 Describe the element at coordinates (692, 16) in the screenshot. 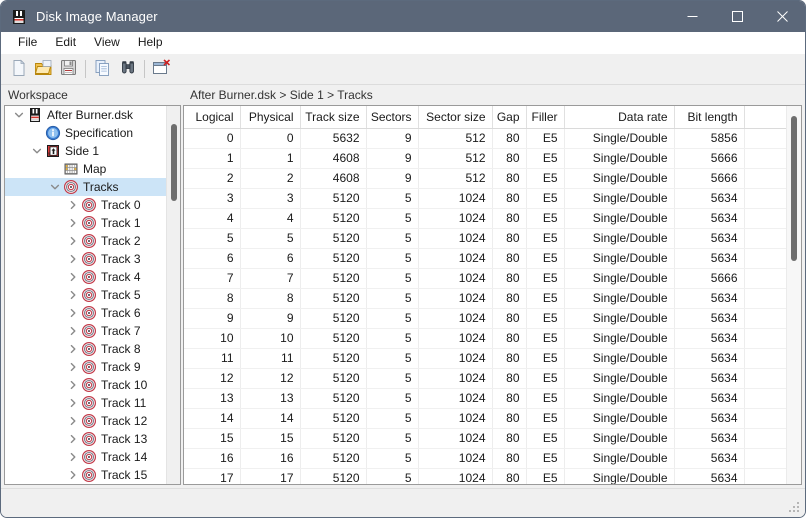

I see `minimize-button` at that location.